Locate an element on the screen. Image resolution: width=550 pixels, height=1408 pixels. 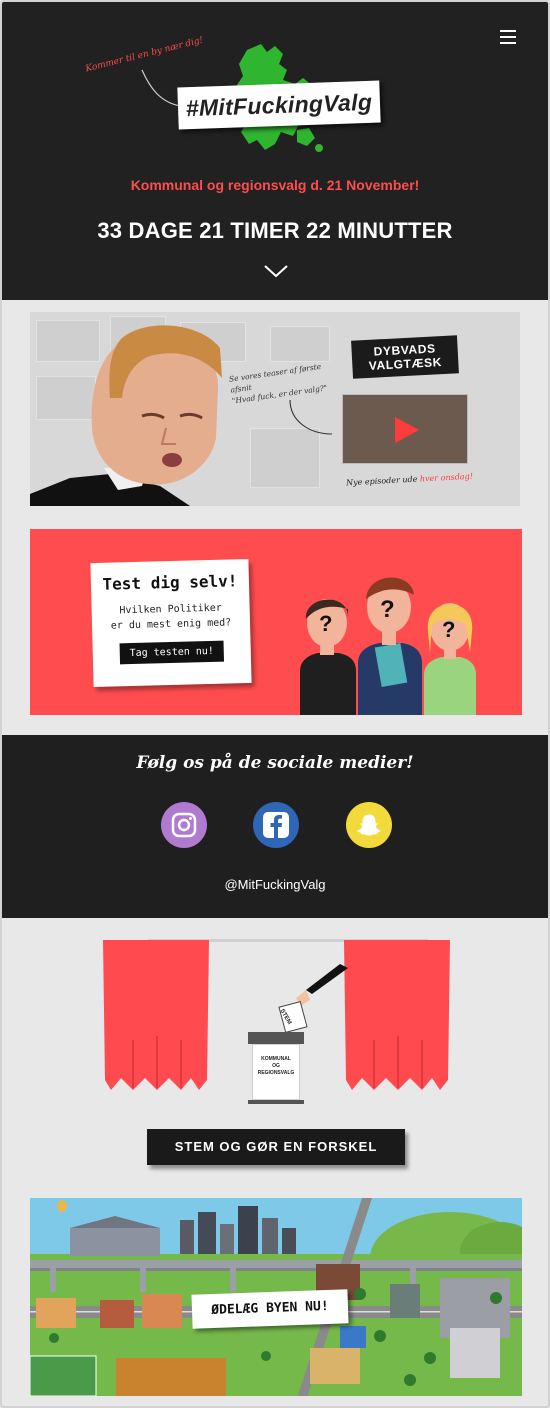
promo-footer: Nye episoder ude hver onsdag! is located at coordinates (409, 479).